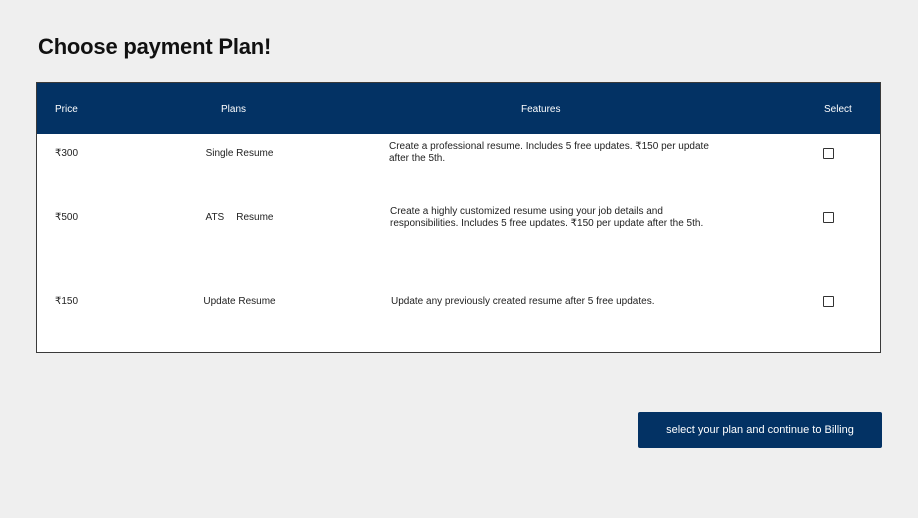  I want to click on table-header: Price Plans Features Select, so click(458, 108).